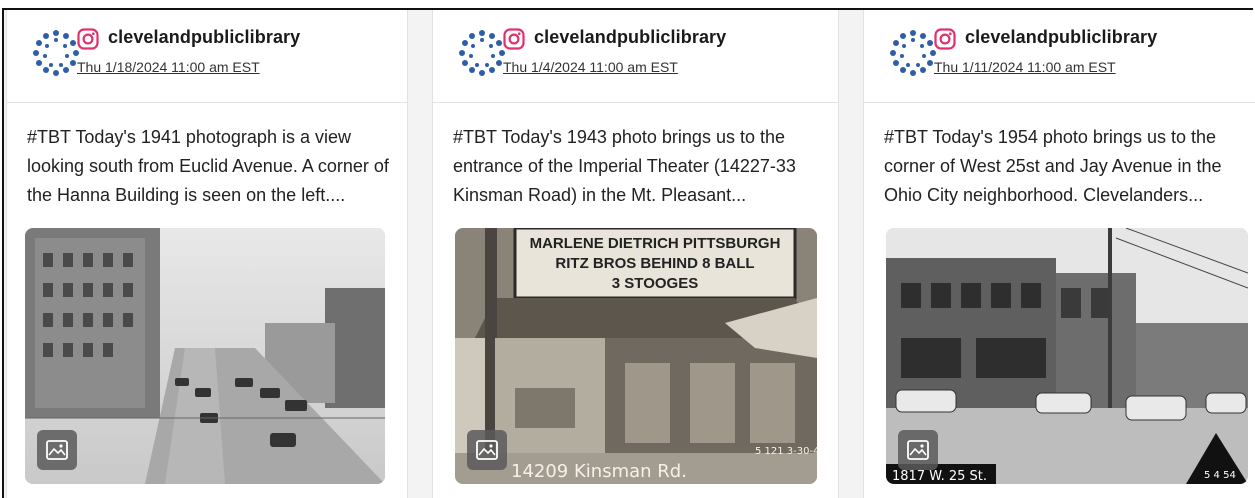 Image resolution: width=1255 pixels, height=498 pixels. What do you see at coordinates (168, 67) in the screenshot?
I see `post-timestamp: Thu 1/18/2024 11:00 am EST` at bounding box center [168, 67].